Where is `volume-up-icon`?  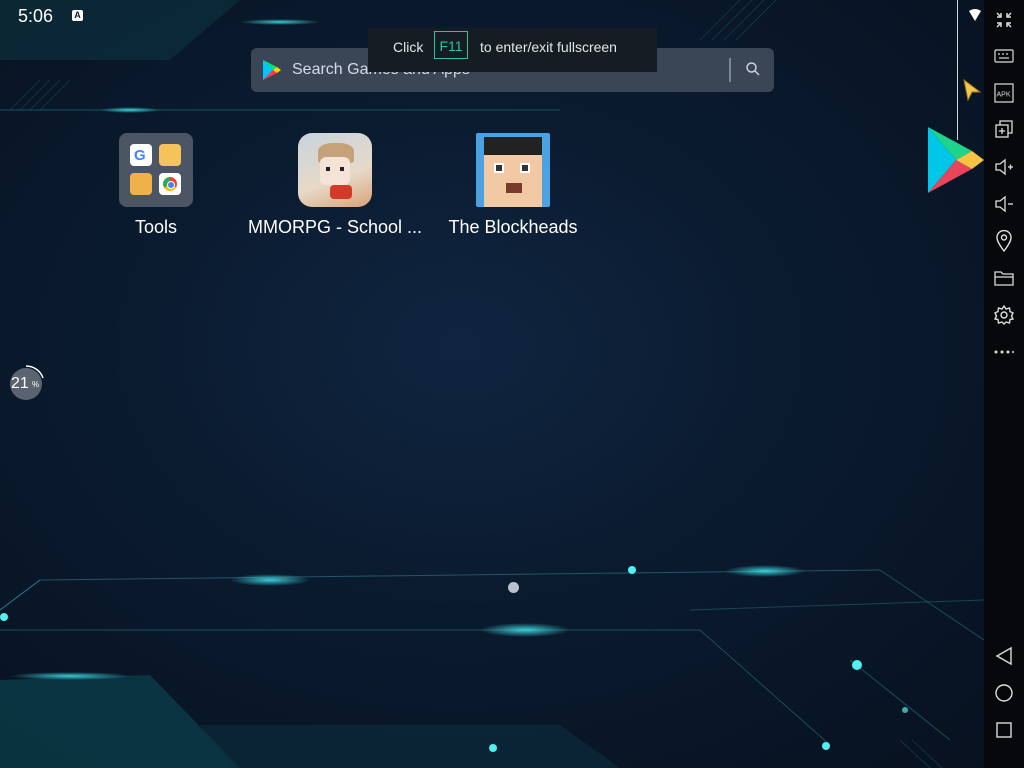 volume-up-icon is located at coordinates (1004, 167).